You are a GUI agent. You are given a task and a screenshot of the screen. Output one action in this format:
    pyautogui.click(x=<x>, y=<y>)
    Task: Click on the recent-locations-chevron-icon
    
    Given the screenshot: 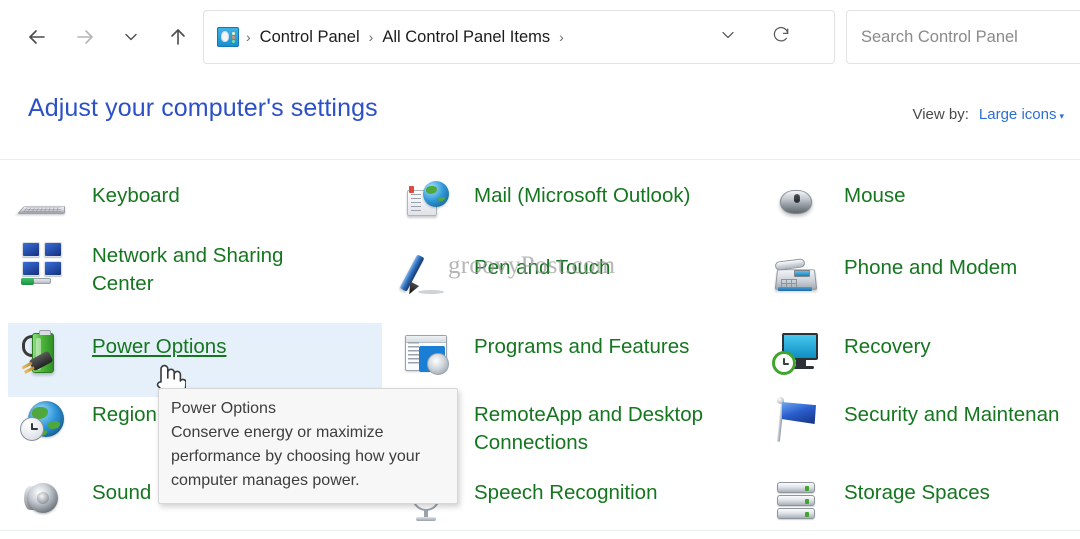 What is the action you would take?
    pyautogui.click(x=131, y=37)
    